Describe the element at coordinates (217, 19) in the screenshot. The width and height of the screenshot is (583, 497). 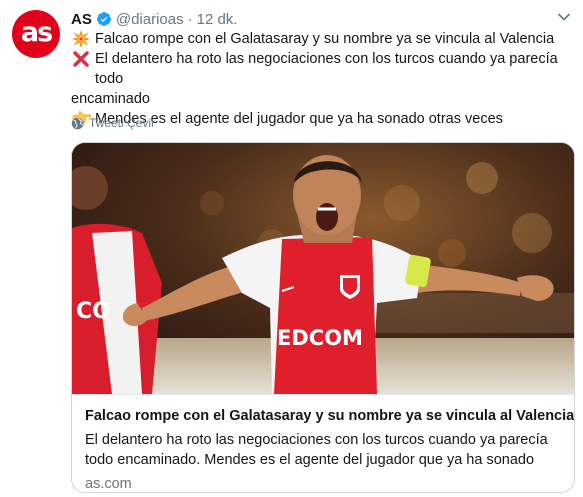
I see `timestamp: 12 dk.` at that location.